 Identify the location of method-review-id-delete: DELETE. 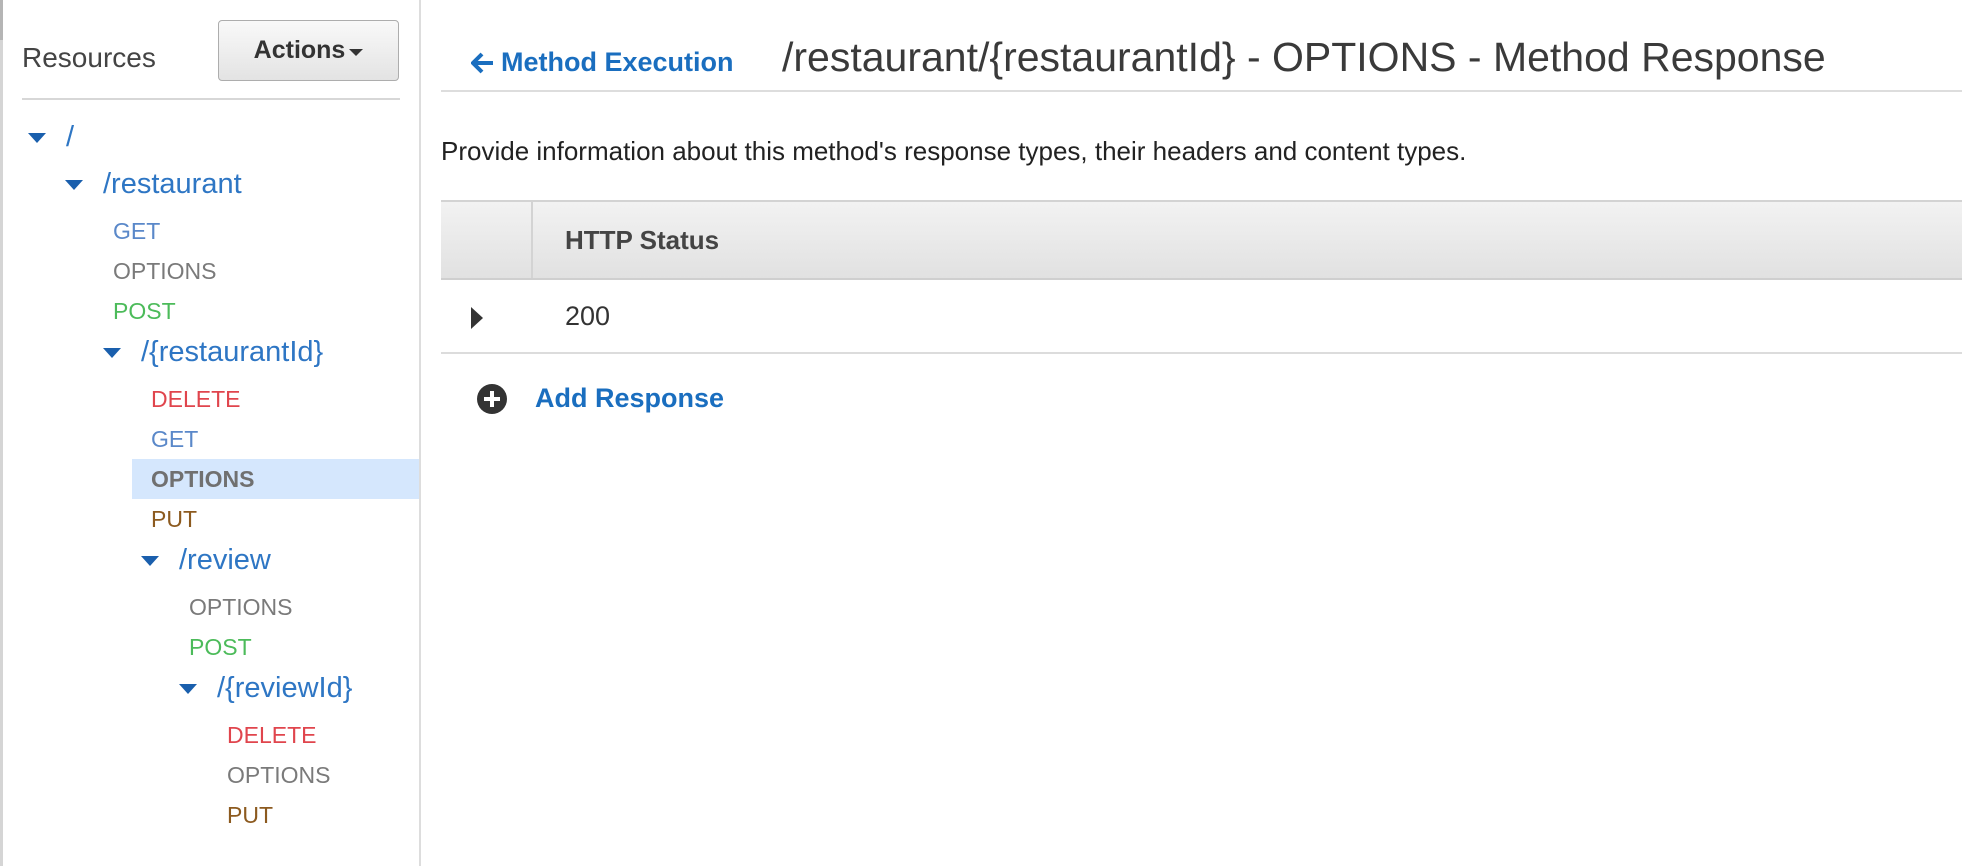
(271, 735).